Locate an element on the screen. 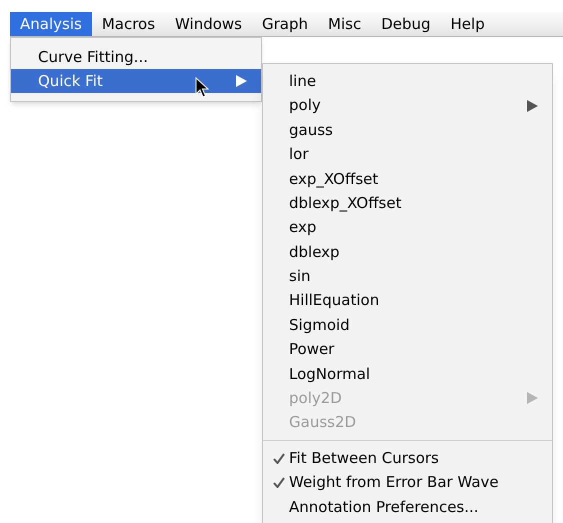 The image size is (563, 523). menu-item: exp_XOffset is located at coordinates (407, 178).